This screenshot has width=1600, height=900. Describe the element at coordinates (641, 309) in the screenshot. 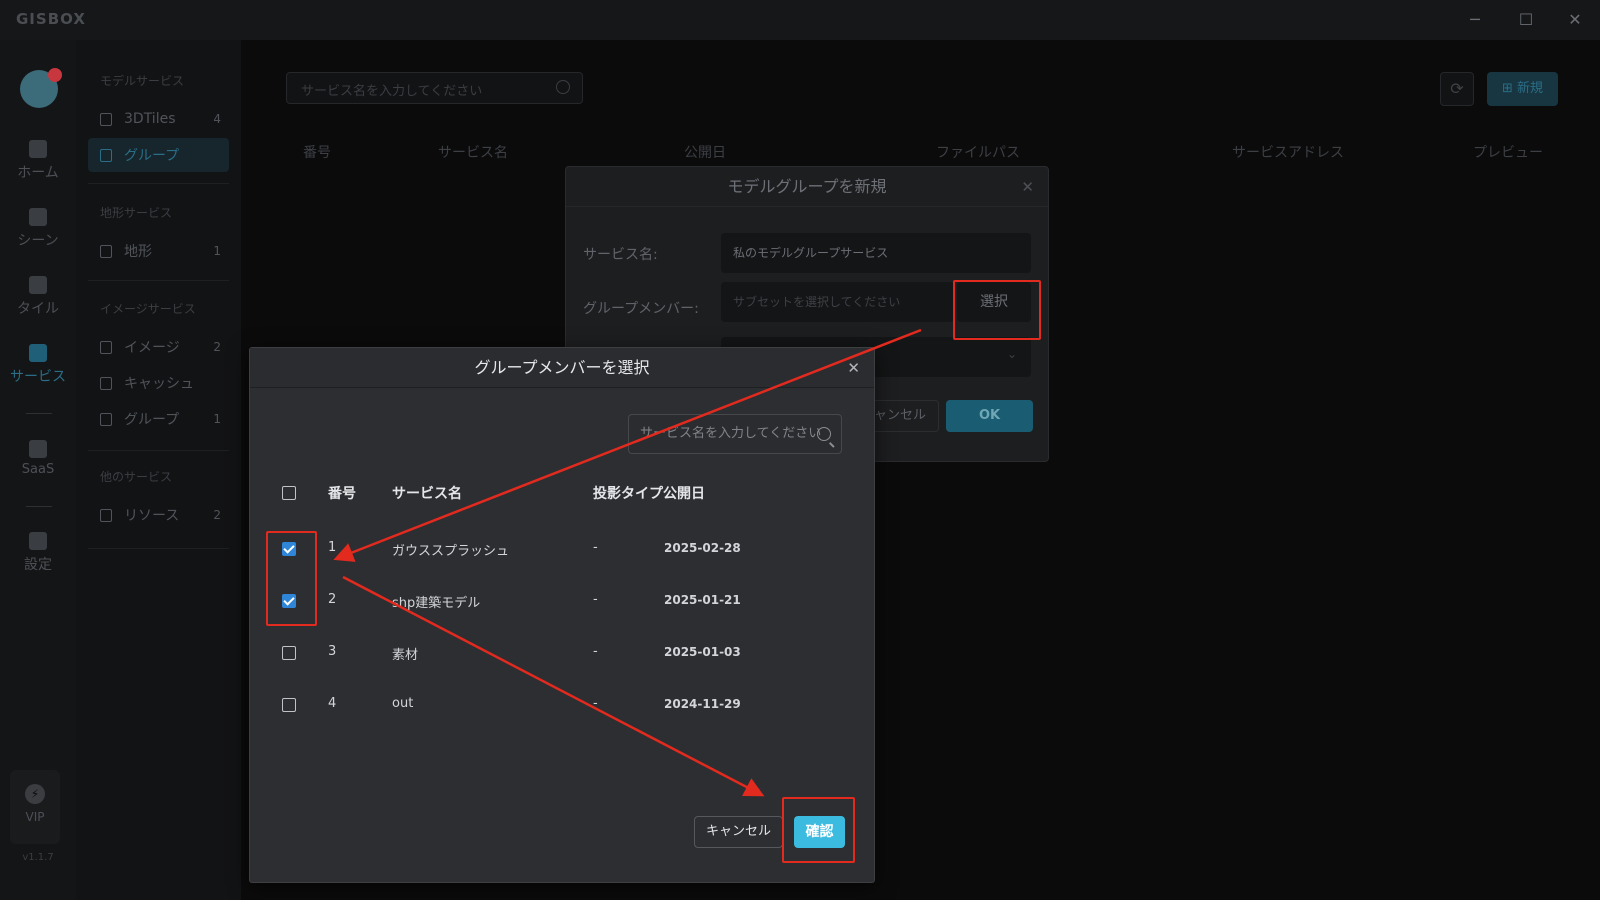

I see `group-members-label: グループメンバー:` at that location.